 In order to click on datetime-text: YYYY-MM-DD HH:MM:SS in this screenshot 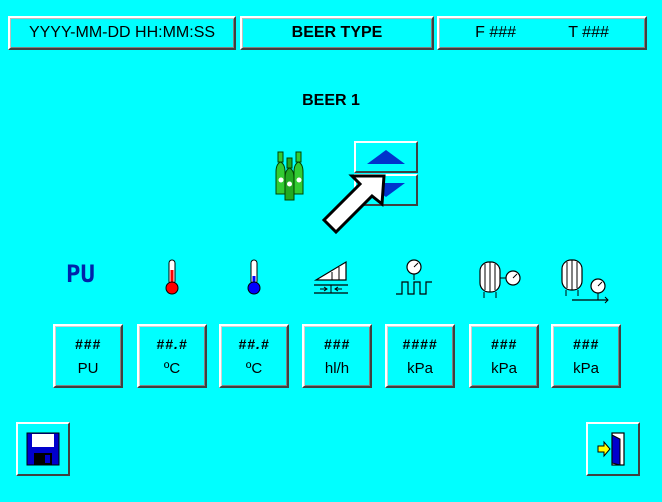, I will do `click(122, 32)`.